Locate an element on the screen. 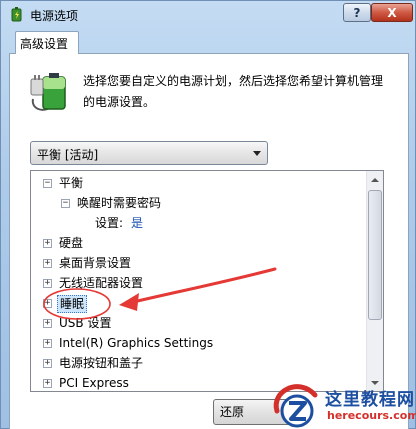 The width and height of the screenshot is (416, 429). tree-item-label: PCI Express is located at coordinates (94, 383).